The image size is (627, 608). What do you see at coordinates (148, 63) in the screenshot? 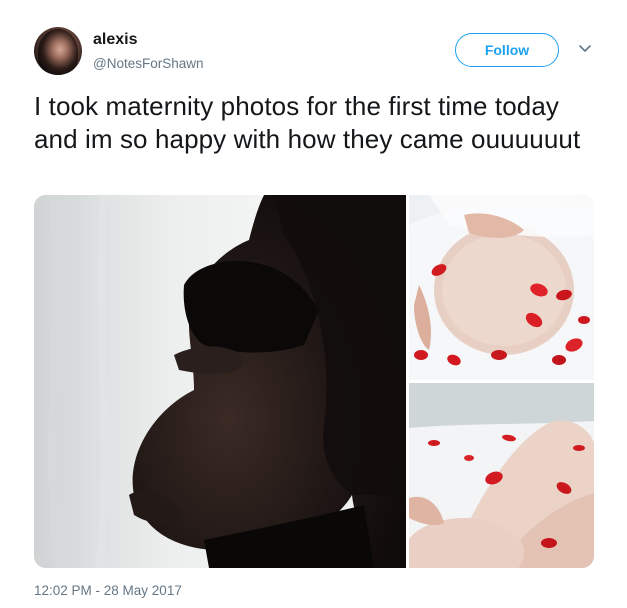
I see `user-handle: @NotesForShawn` at bounding box center [148, 63].